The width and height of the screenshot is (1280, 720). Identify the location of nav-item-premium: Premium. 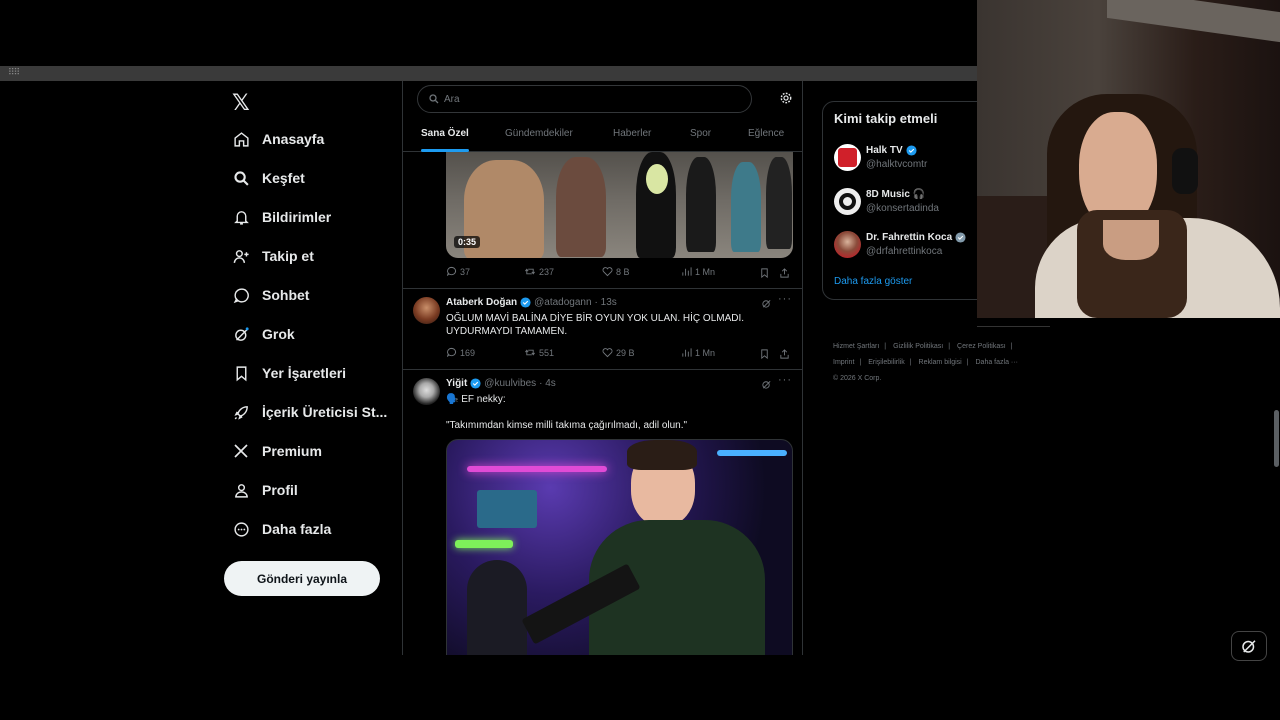
(277, 451).